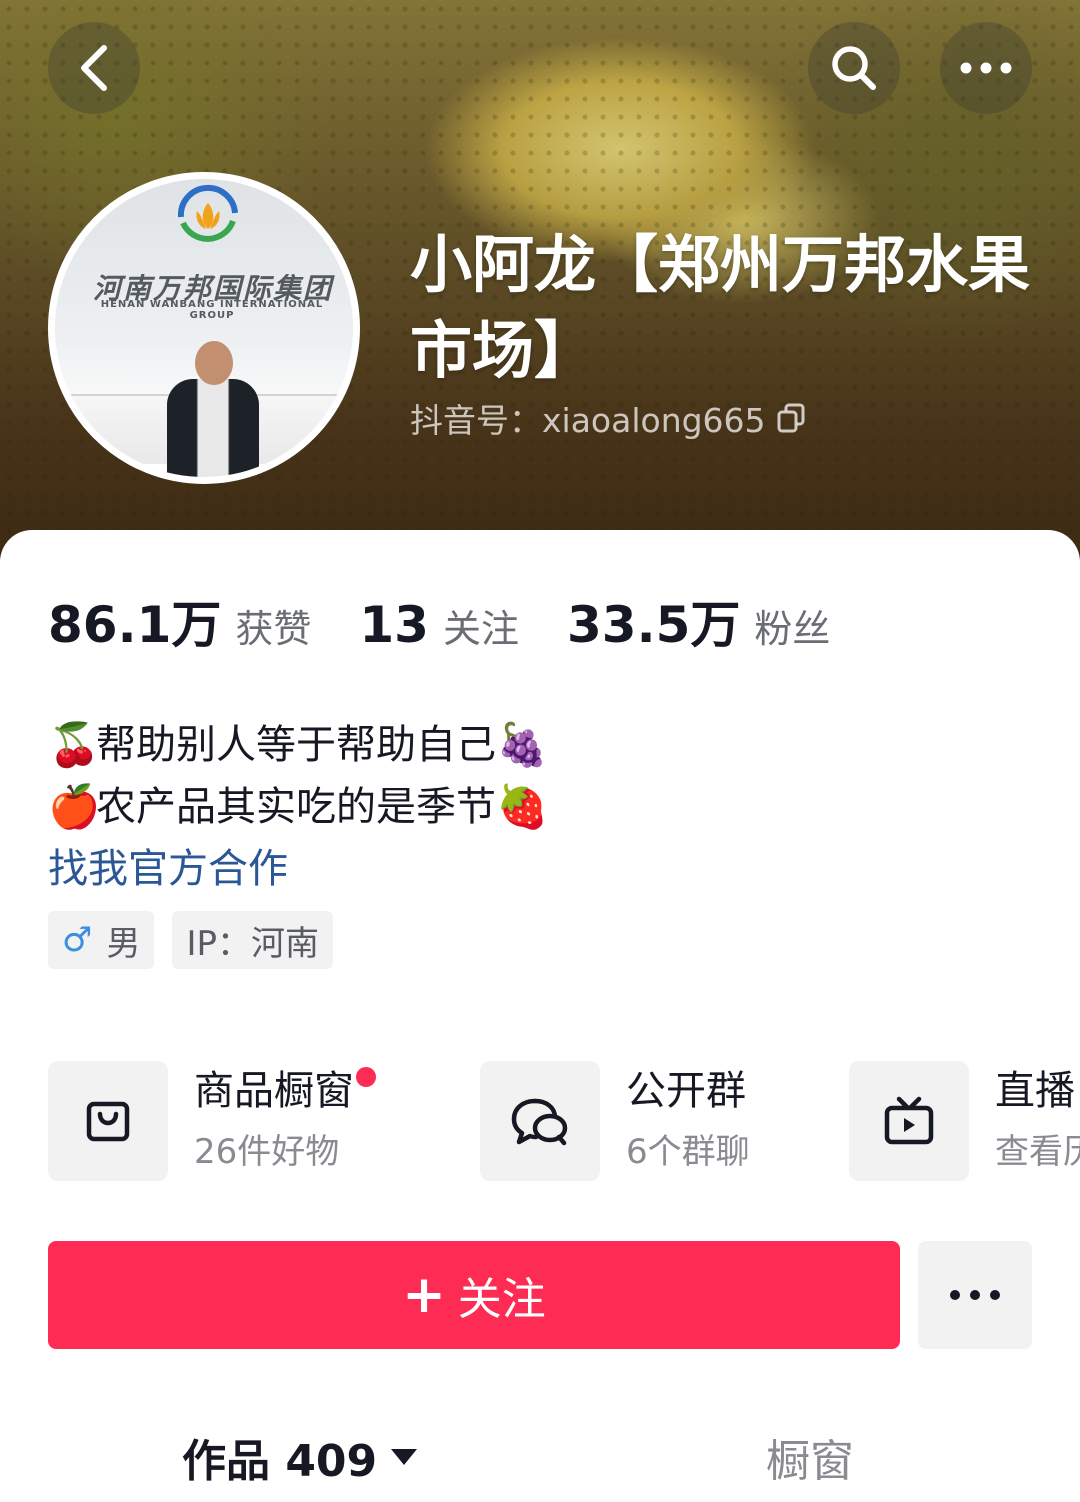  What do you see at coordinates (74, 806) in the screenshot?
I see `apple-emoji-icon: 🍎` at bounding box center [74, 806].